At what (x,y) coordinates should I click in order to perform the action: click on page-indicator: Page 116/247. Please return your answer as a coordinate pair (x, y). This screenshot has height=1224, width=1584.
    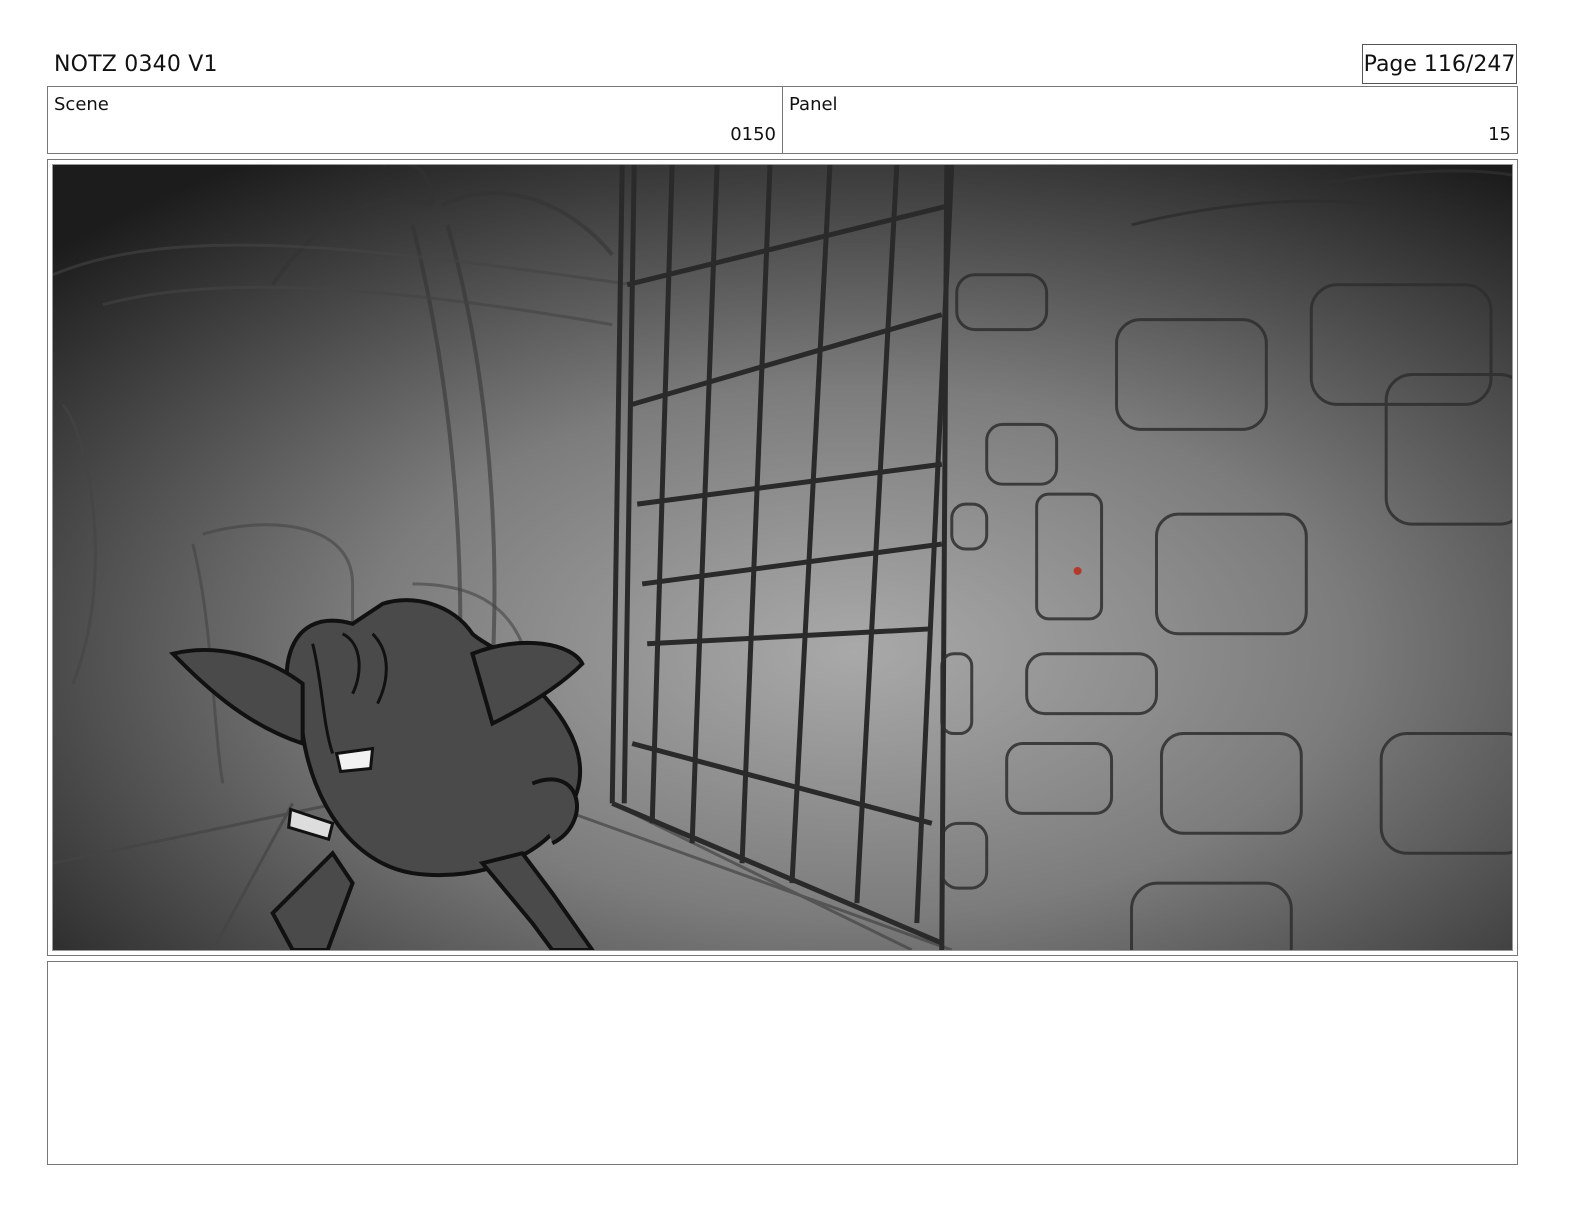
    Looking at the image, I should click on (1439, 64).